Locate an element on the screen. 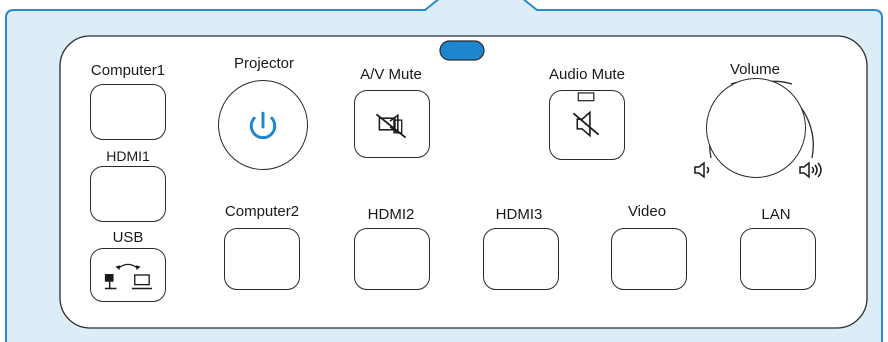 The image size is (888, 342). label-hdmi2: HDMI2 is located at coordinates (391, 214).